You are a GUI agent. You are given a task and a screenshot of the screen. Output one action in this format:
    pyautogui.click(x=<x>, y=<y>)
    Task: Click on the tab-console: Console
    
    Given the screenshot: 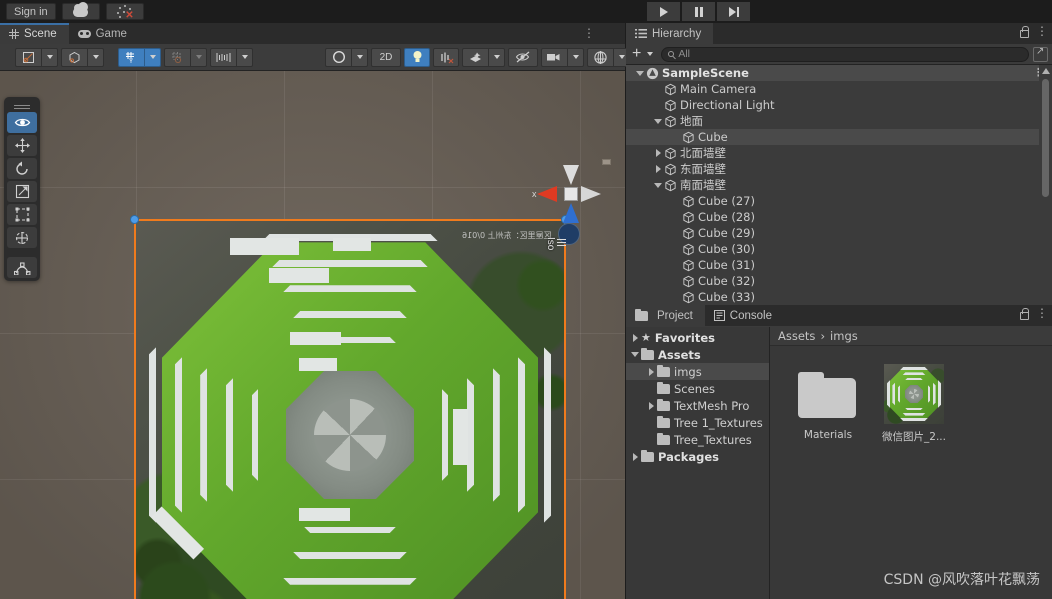 What is the action you would take?
    pyautogui.click(x=744, y=315)
    